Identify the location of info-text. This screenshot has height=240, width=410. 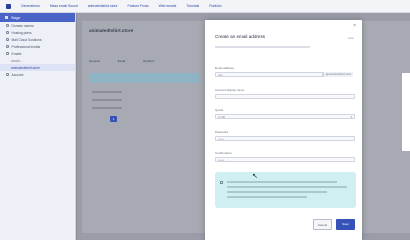
(262, 47).